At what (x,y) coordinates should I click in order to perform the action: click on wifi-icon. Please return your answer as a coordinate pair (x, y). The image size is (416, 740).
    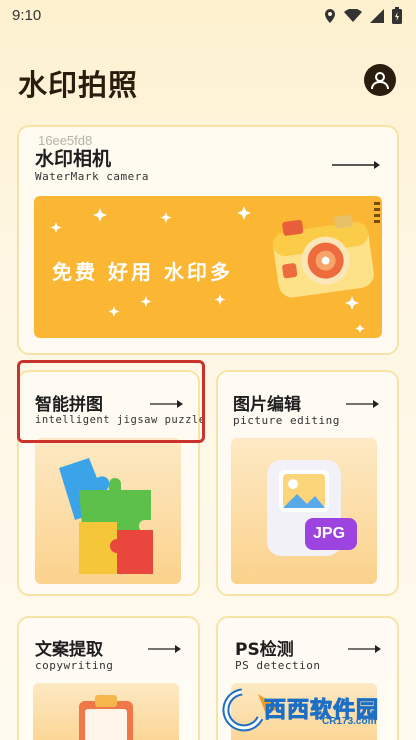
    Looking at the image, I should click on (353, 15).